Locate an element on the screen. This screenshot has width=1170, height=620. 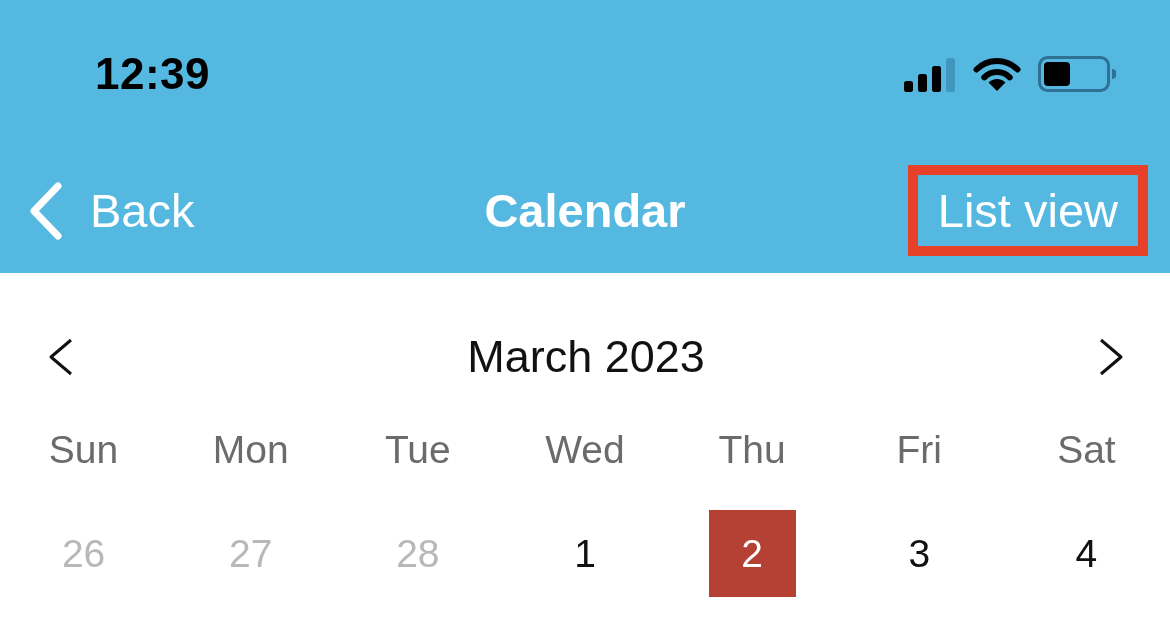
calendar-day: 27 is located at coordinates (251, 553).